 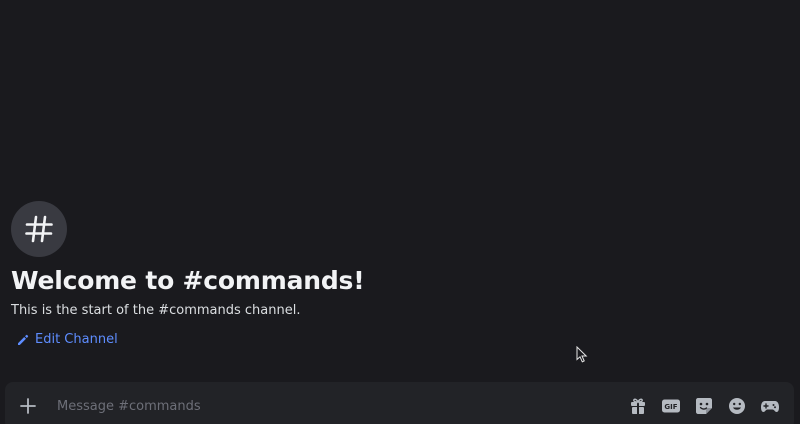 I want to click on gift-button, so click(x=637, y=406).